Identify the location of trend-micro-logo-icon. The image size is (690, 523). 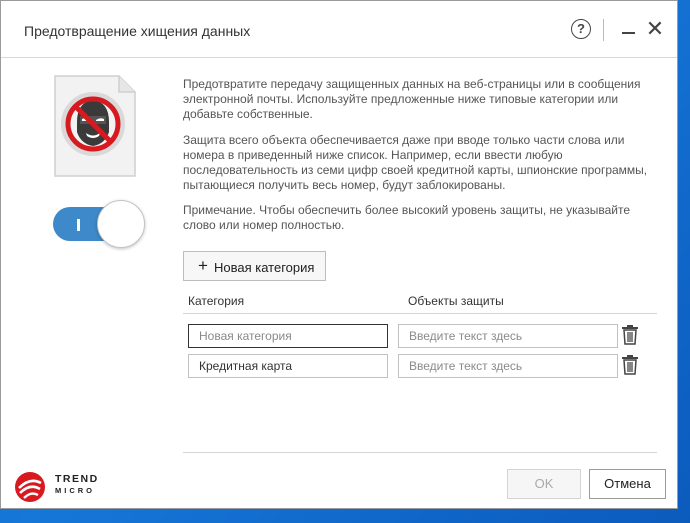
(30, 487).